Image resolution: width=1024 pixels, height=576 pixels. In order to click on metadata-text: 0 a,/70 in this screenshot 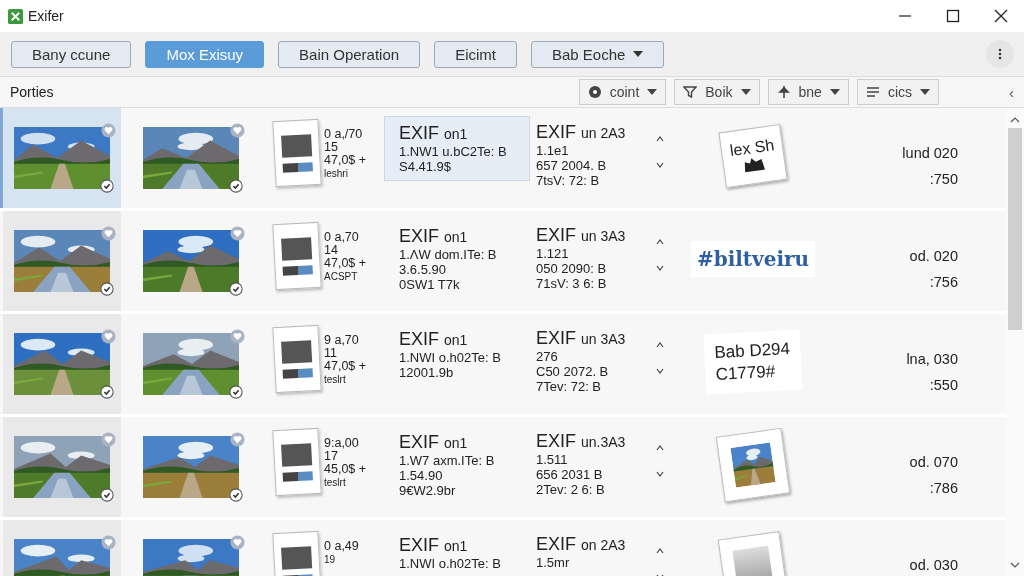, I will do `click(344, 134)`.